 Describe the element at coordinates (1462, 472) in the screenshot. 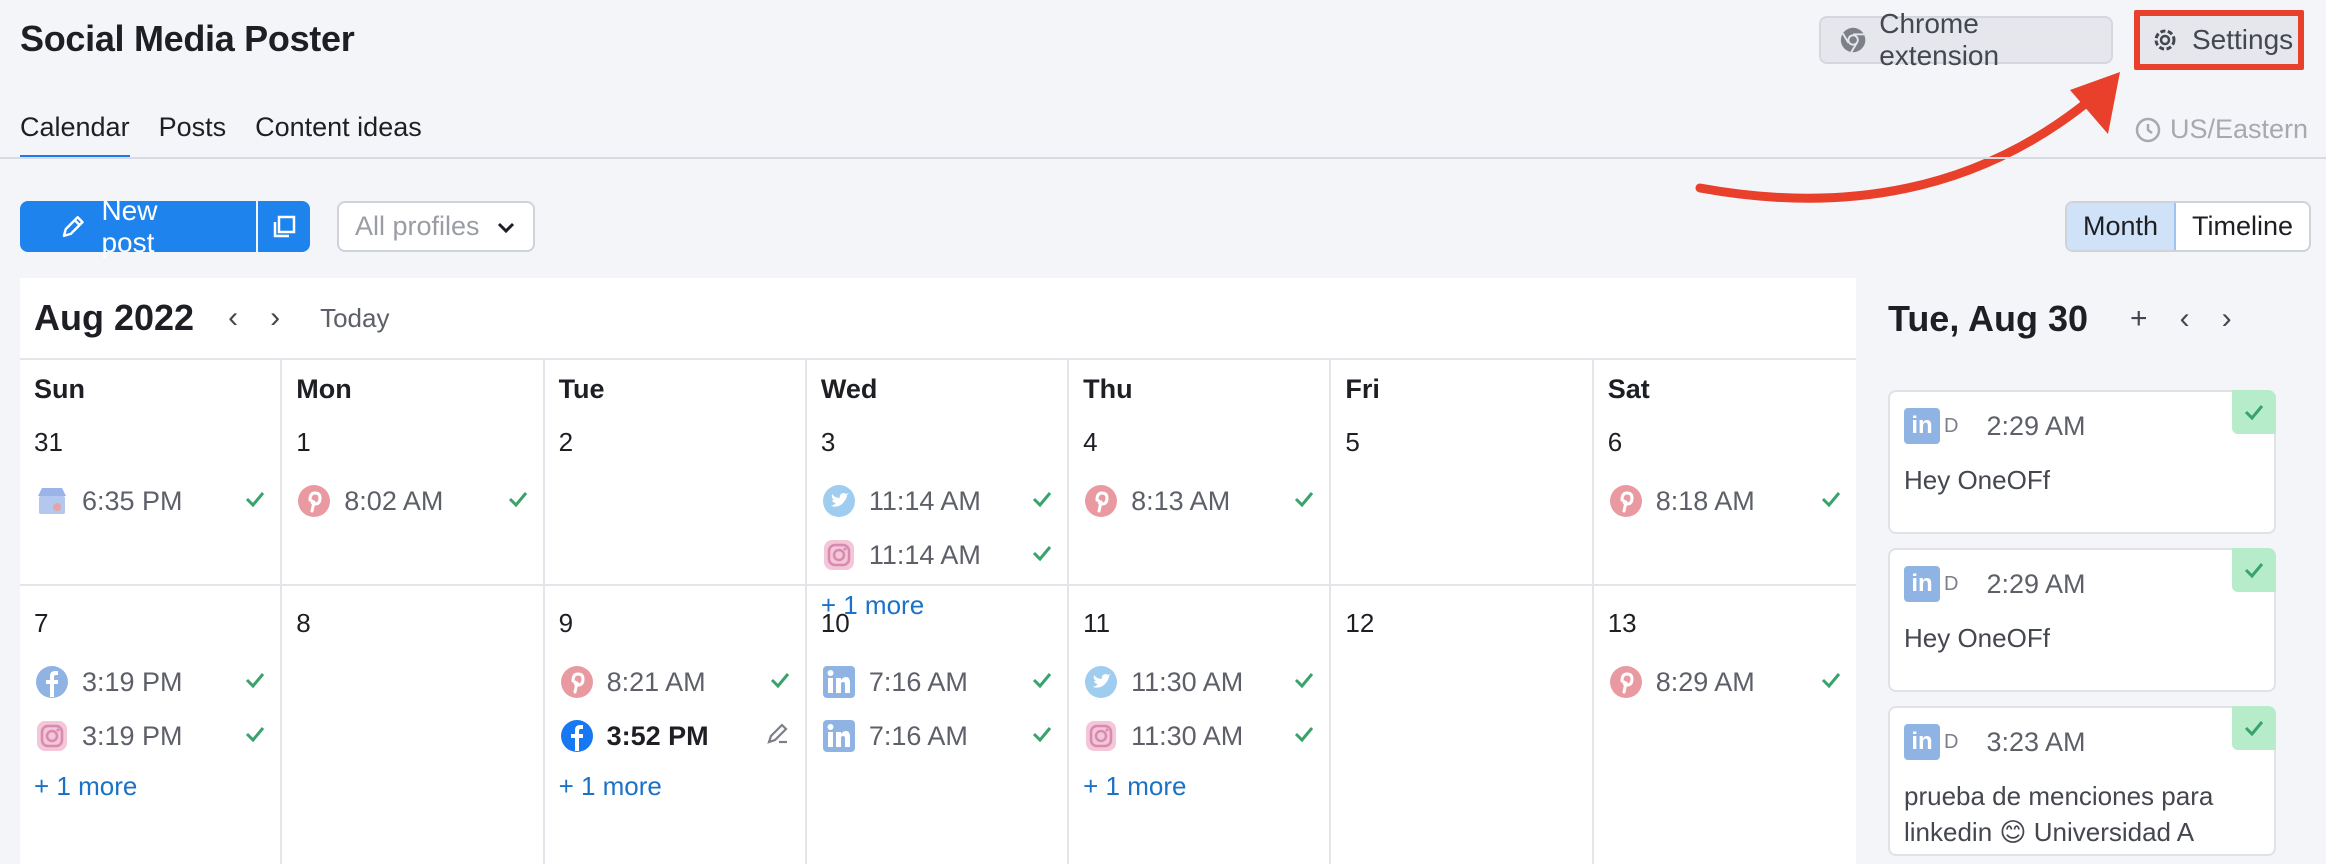

I see `calendar-day-cell: Fri 5` at that location.